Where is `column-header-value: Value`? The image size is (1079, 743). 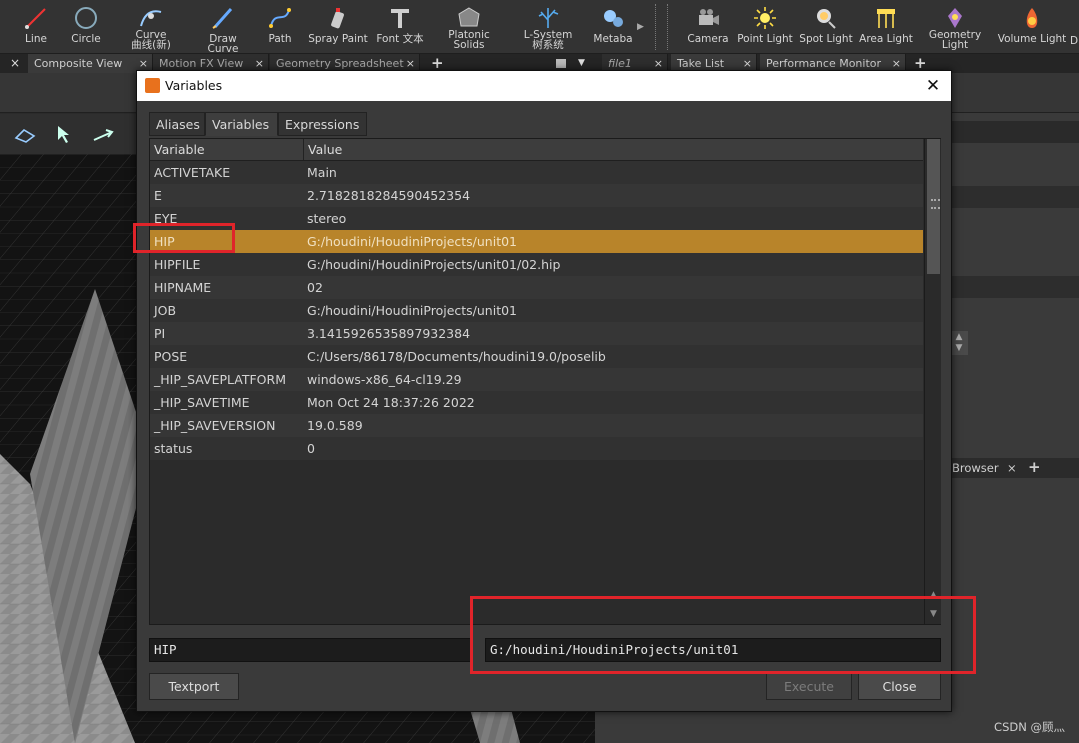 column-header-value: Value is located at coordinates (613, 149).